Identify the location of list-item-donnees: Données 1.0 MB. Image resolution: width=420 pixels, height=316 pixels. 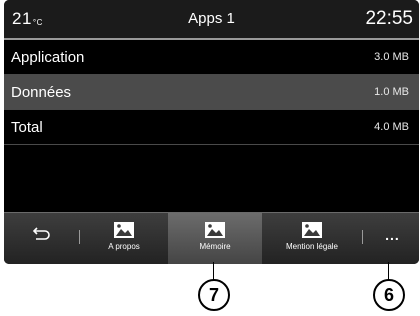
(211, 92).